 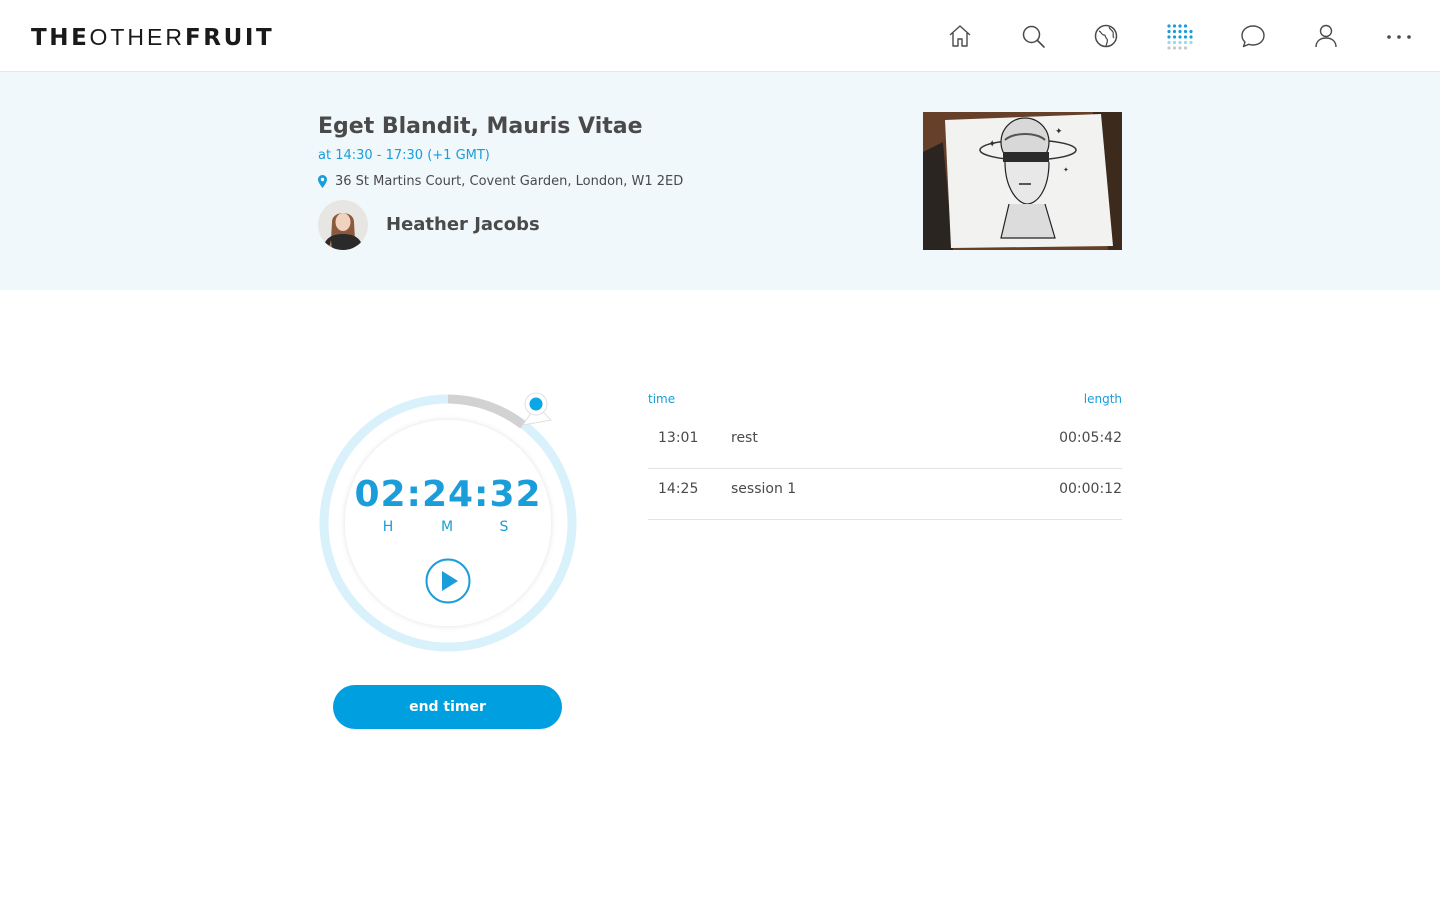 I want to click on log-header: time length, so click(x=885, y=399).